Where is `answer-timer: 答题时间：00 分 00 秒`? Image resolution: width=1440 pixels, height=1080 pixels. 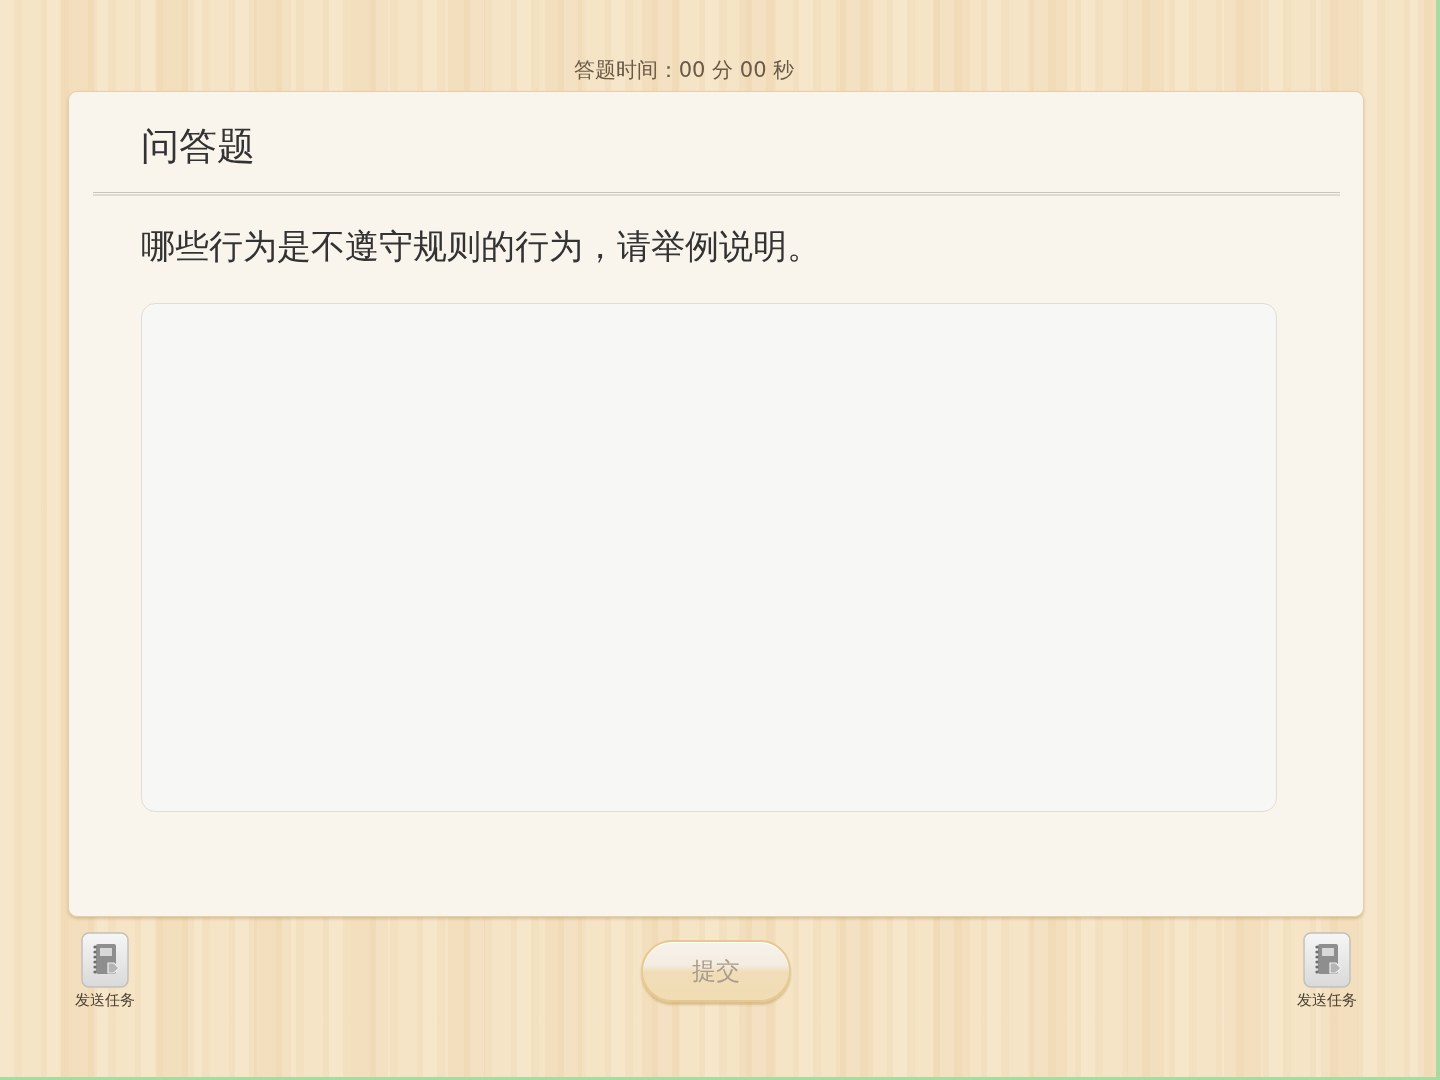 answer-timer: 答题时间：00 分 00 秒 is located at coordinates (684, 70).